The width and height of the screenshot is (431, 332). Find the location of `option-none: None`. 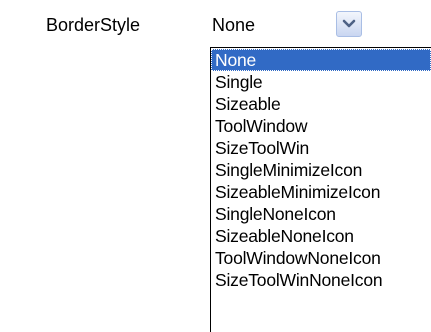

option-none: None is located at coordinates (321, 60).